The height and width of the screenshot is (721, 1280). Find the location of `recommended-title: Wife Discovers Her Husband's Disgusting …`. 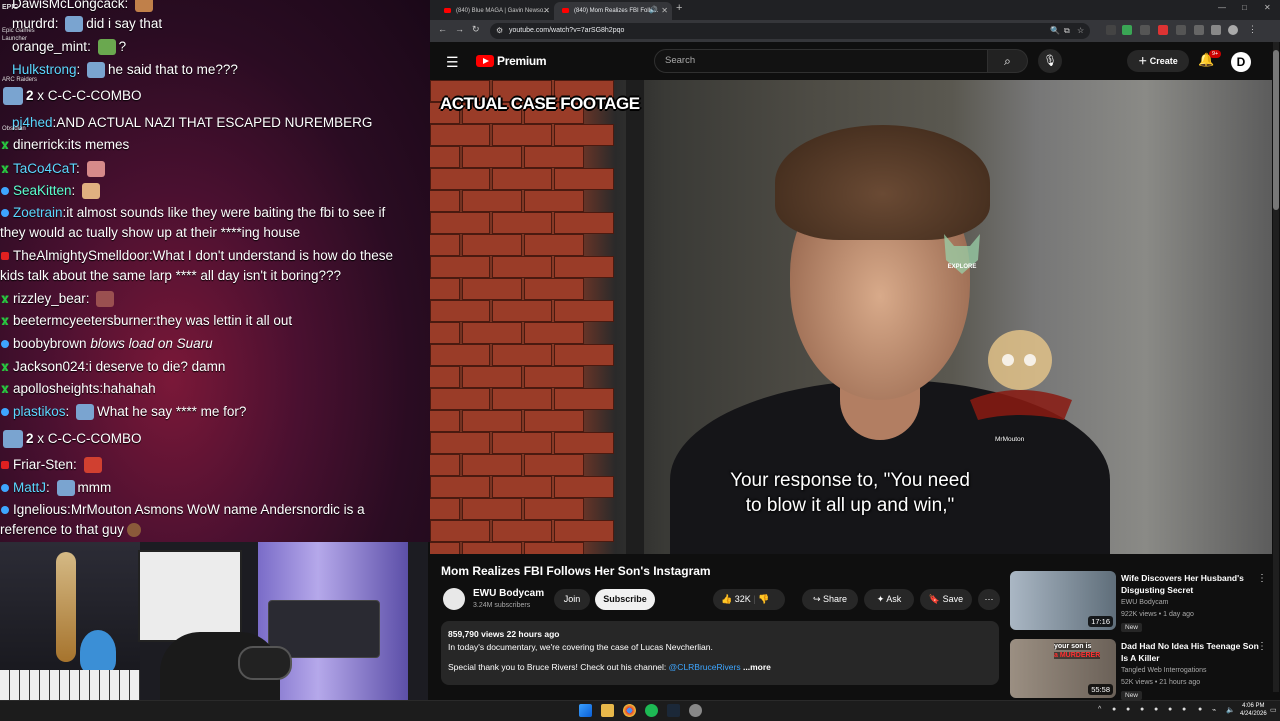

recommended-title: Wife Discovers Her Husband's Disgusting … is located at coordinates (1191, 584).